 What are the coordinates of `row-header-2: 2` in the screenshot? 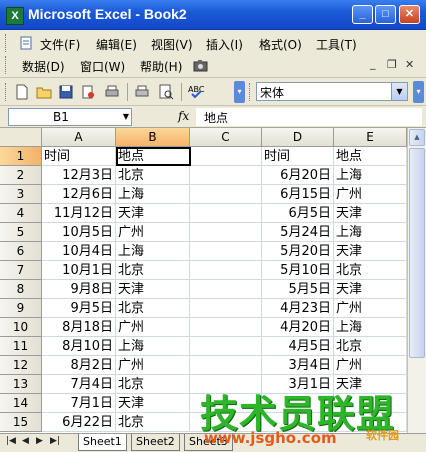 It's located at (21, 175).